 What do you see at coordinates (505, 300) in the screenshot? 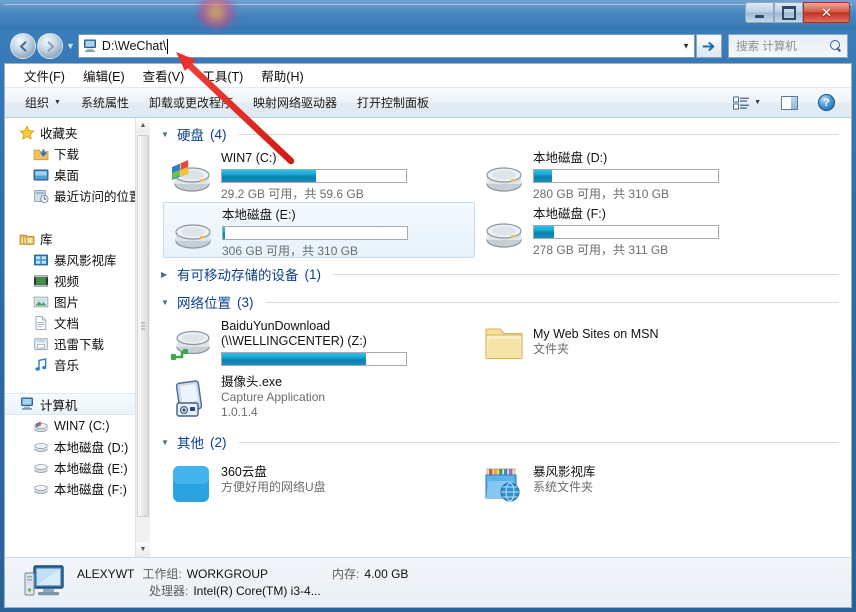
I see `section-header-network-locations: ▼ 网络位置 (3)` at bounding box center [505, 300].